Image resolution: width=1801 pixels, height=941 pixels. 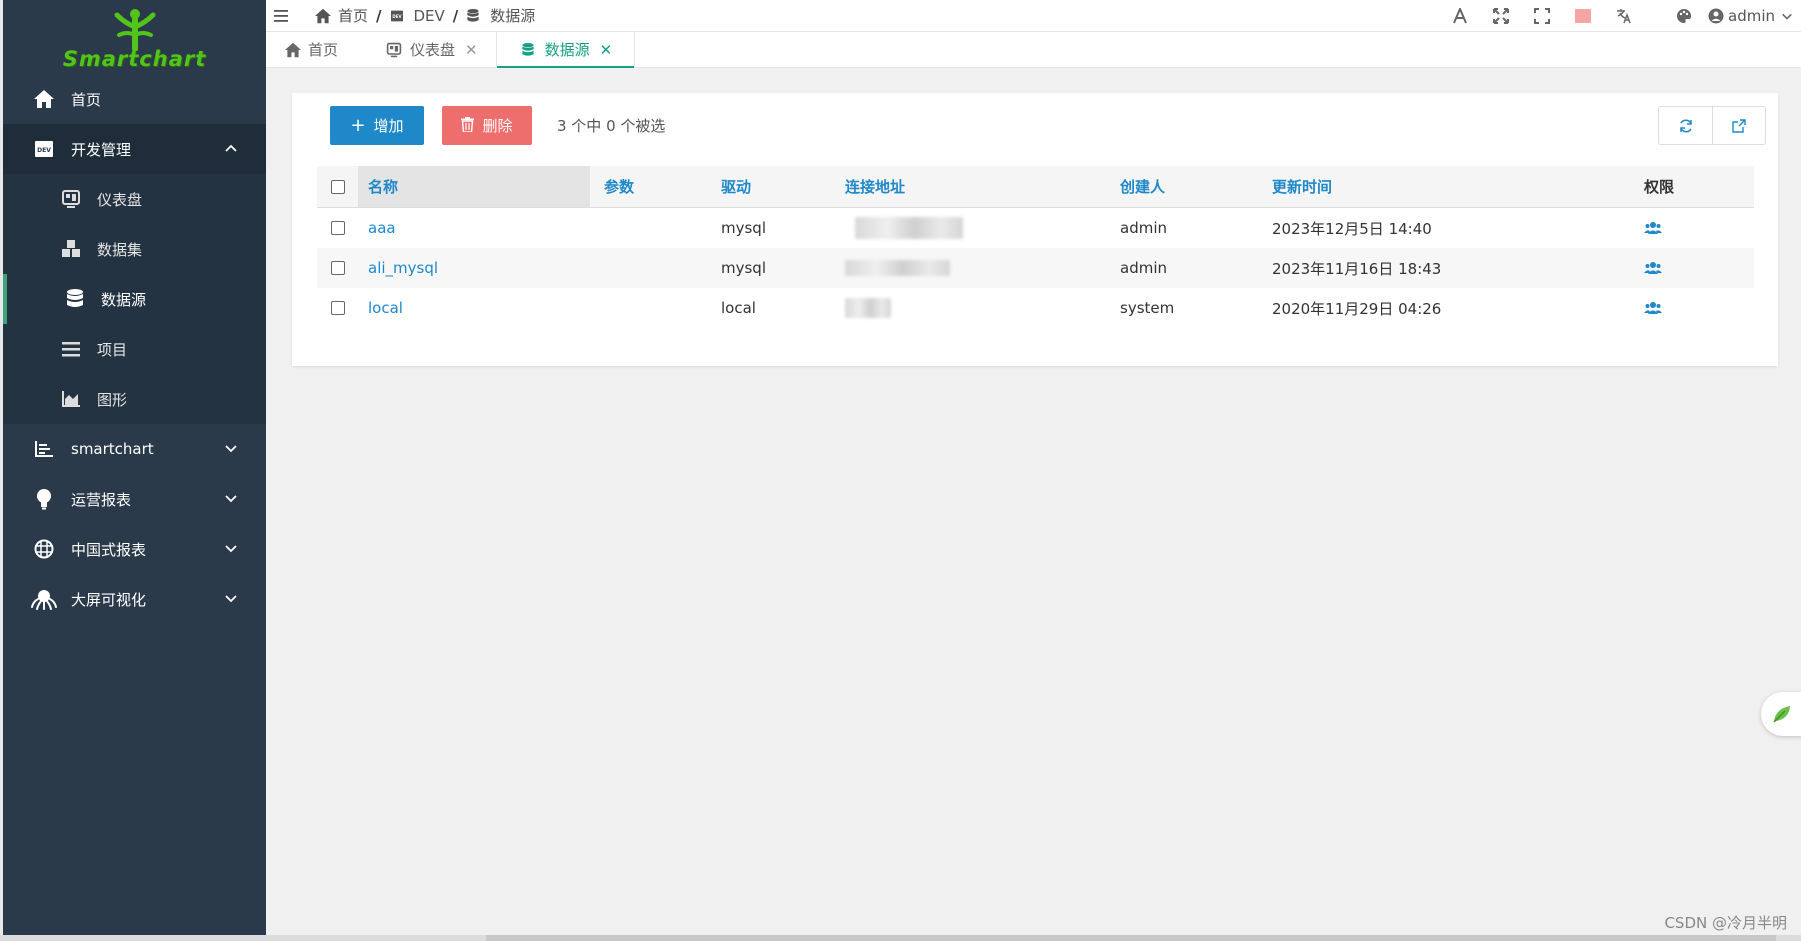 I want to click on col-header-url: 连接地址, so click(x=974, y=186).